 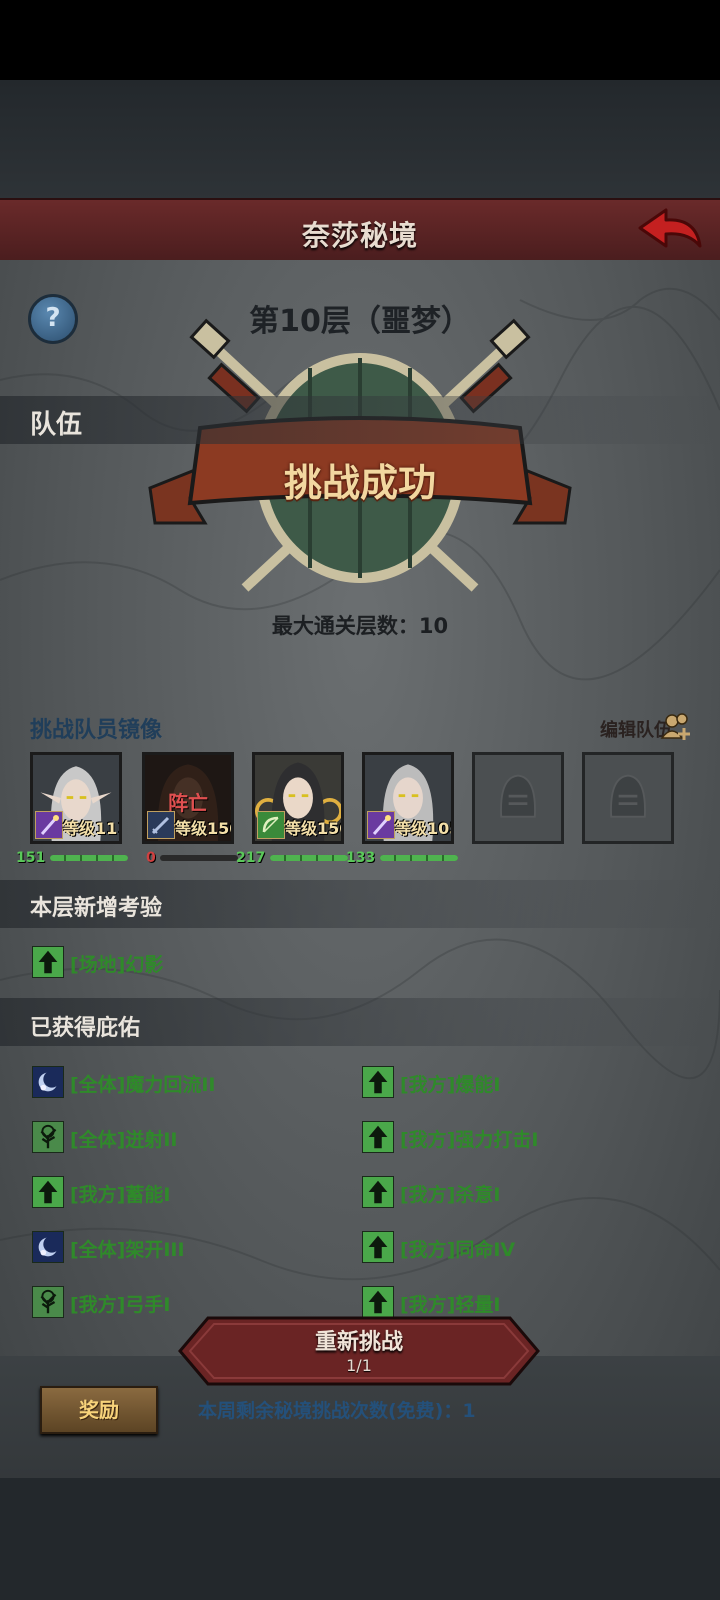 I want to click on blessing-label: [全体]魔力回流II, so click(x=143, y=1085).